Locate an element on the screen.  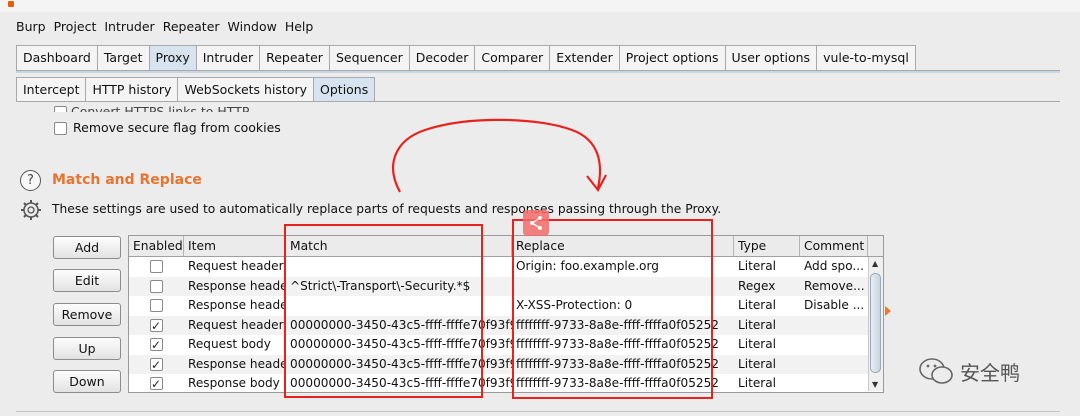
edit-button: Edit is located at coordinates (87, 280).